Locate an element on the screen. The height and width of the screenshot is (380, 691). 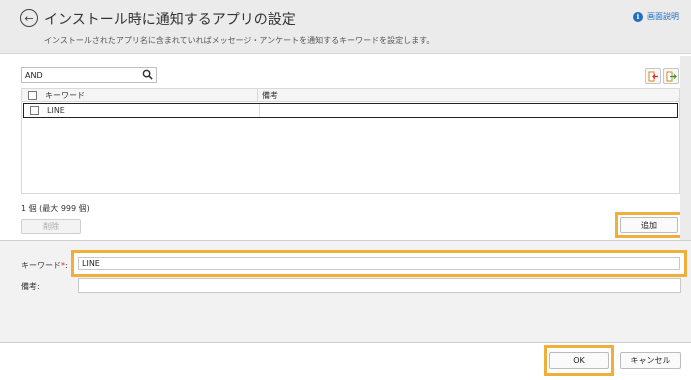
info-icon: i is located at coordinates (638, 16).